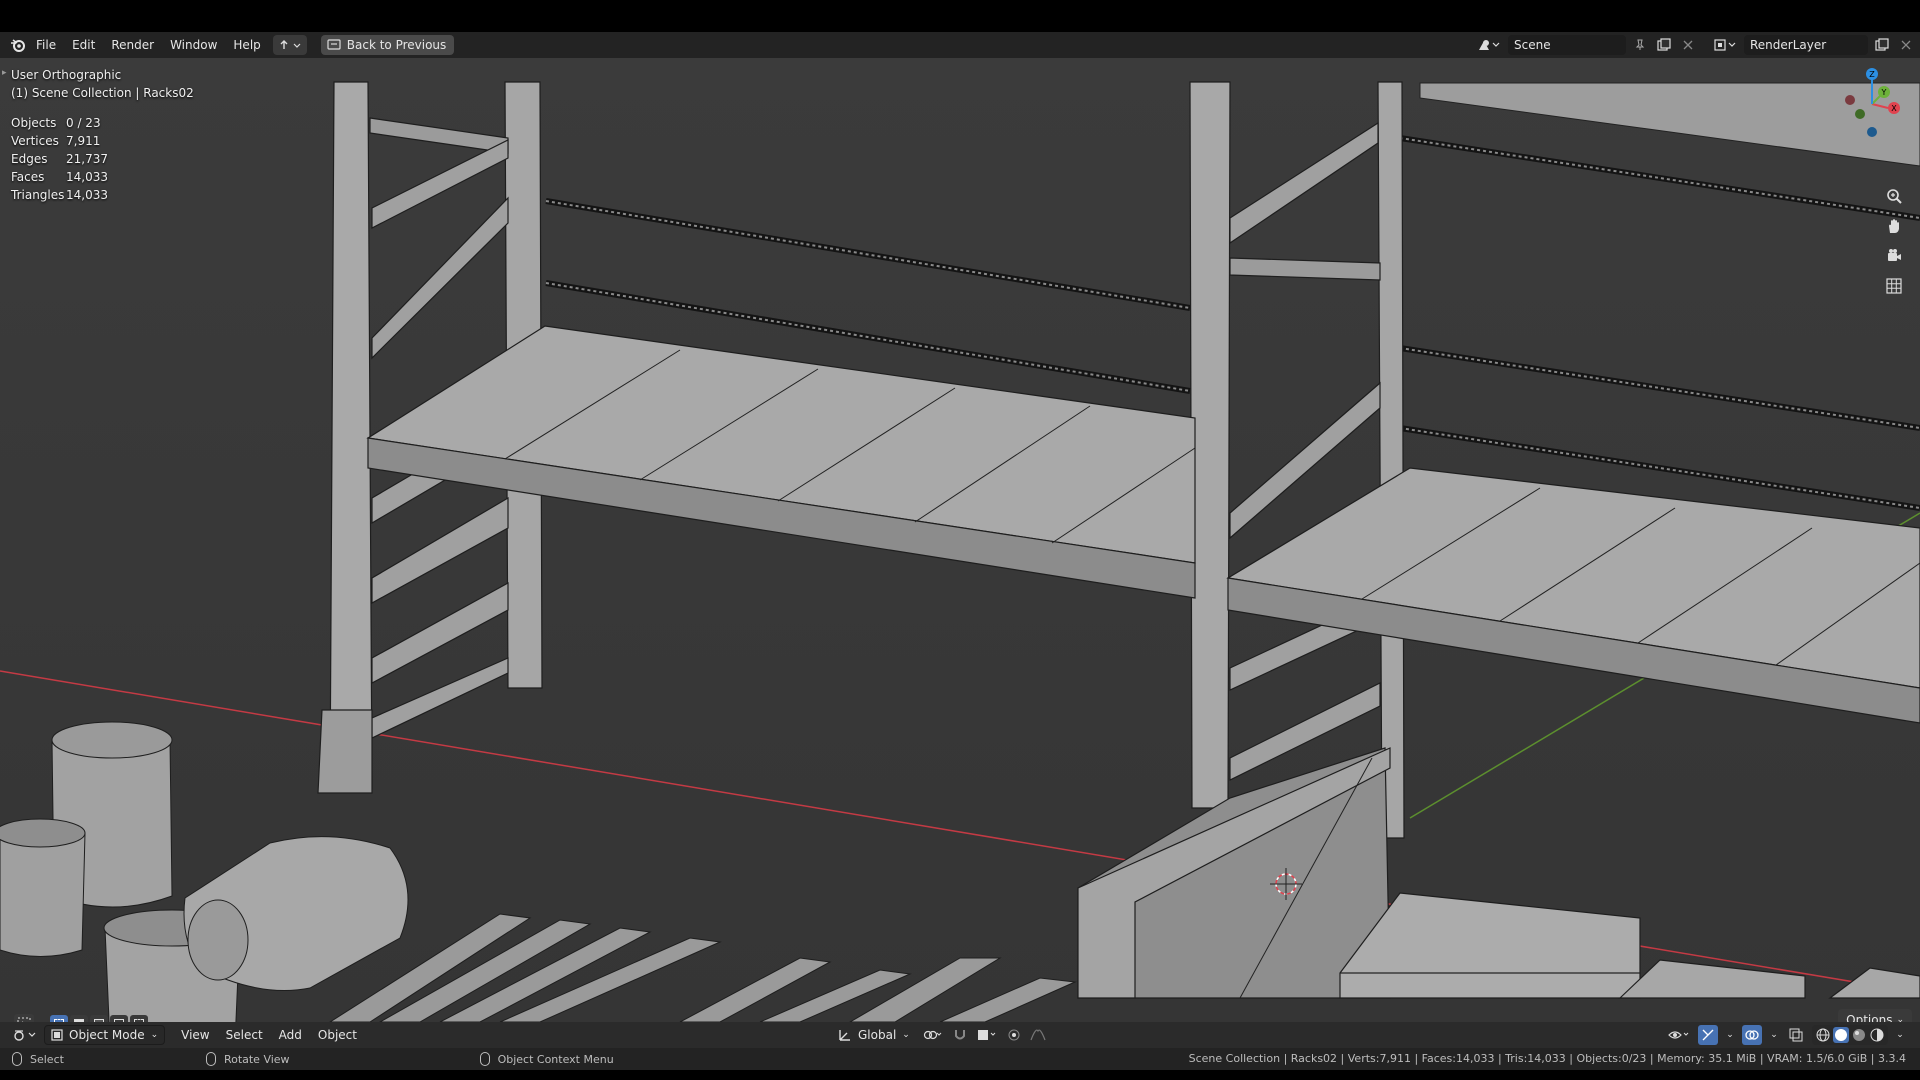  I want to click on menu-view: View, so click(195, 1035).